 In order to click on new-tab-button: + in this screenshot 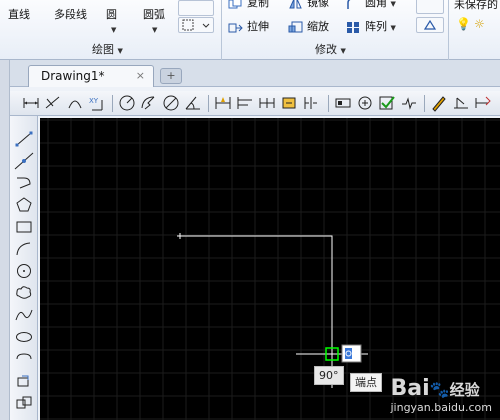, I will do `click(171, 76)`.